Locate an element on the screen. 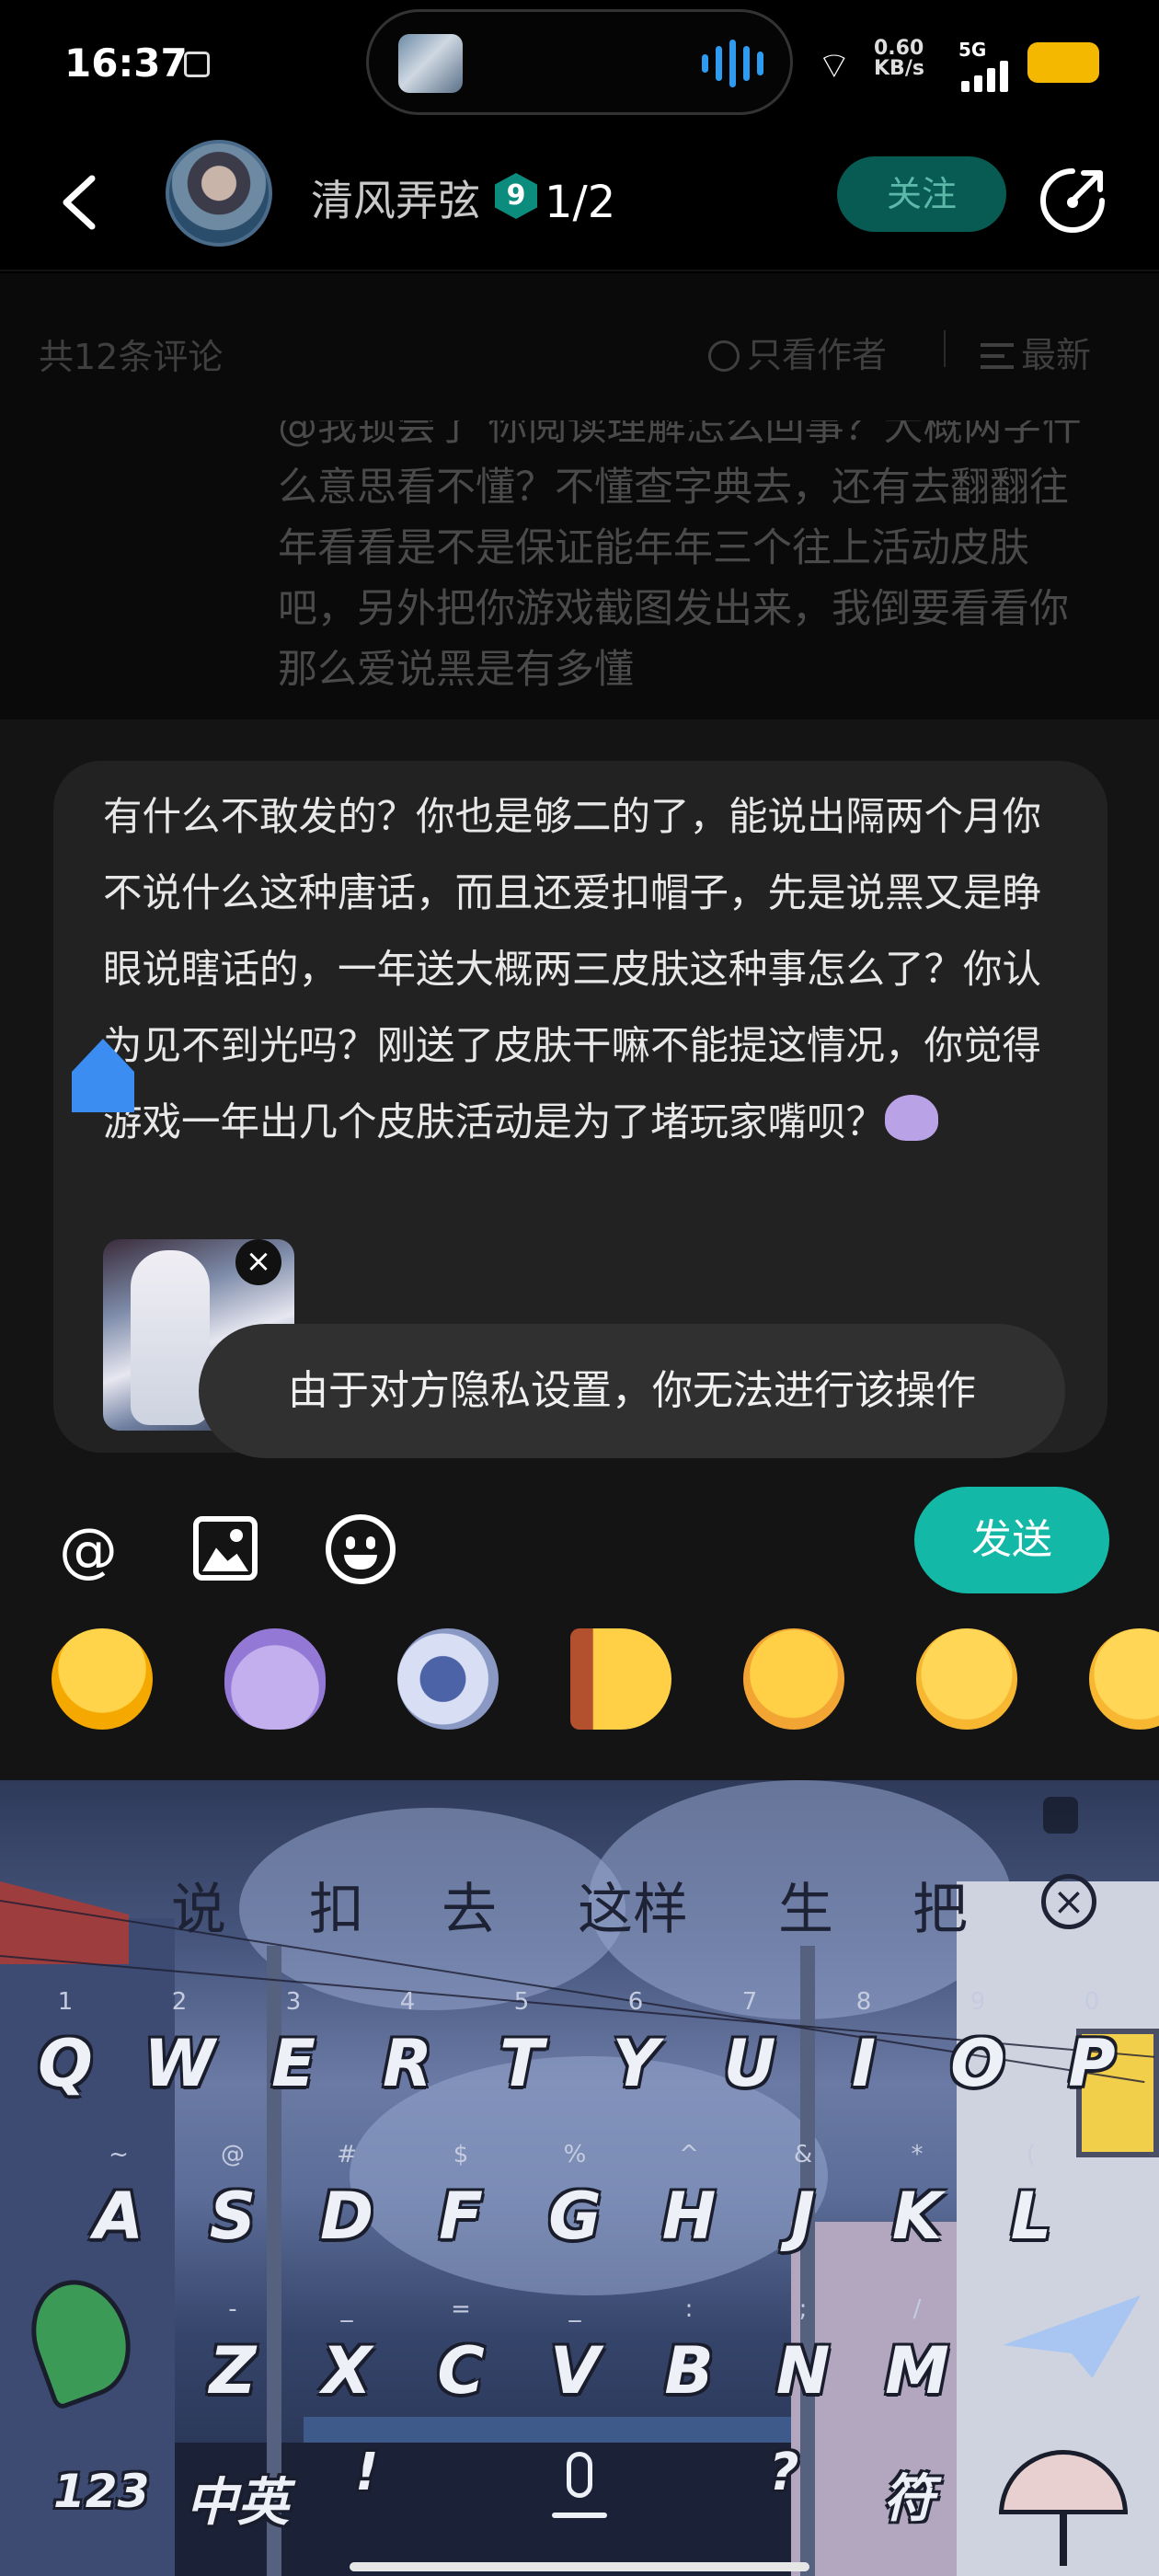  smirk-sticker is located at coordinates (966, 1679).